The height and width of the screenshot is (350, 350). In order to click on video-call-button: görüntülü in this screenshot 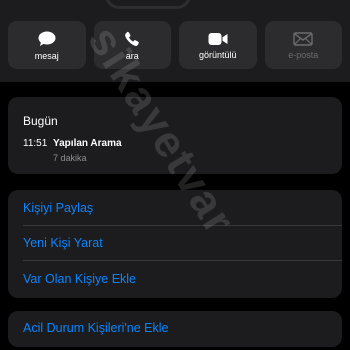, I will do `click(218, 45)`.